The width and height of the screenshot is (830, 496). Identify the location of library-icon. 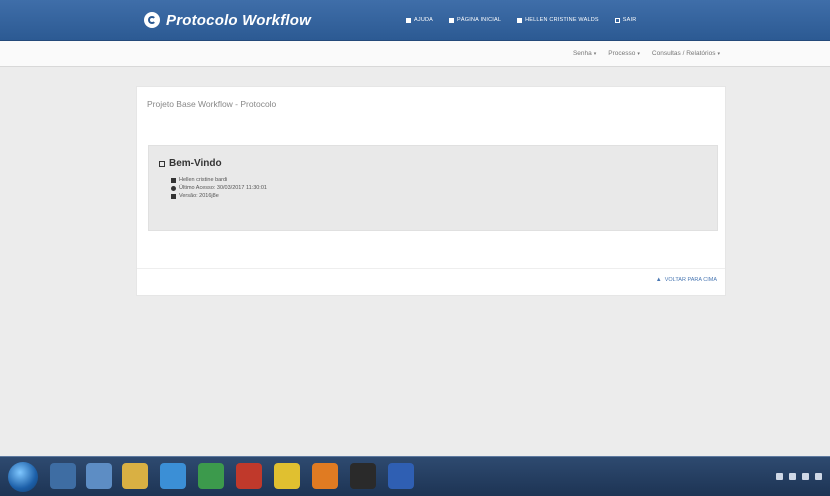
(99, 476).